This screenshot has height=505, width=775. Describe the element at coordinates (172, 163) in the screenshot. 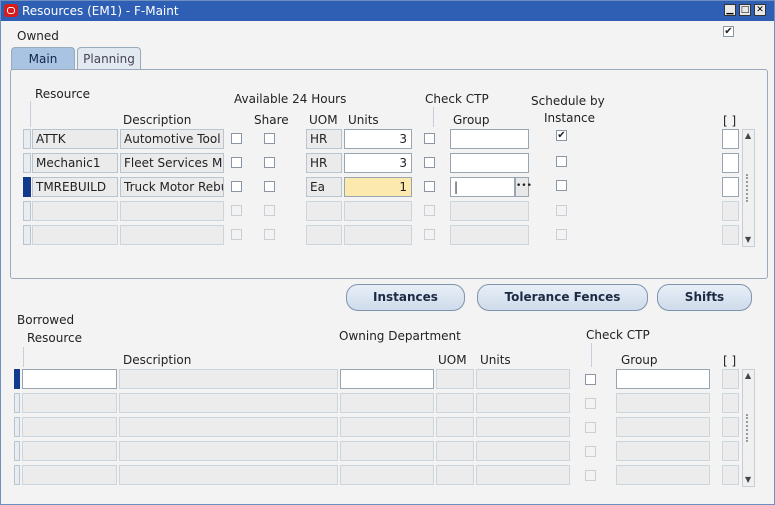

I see `description-field: Fleet Services Me` at that location.